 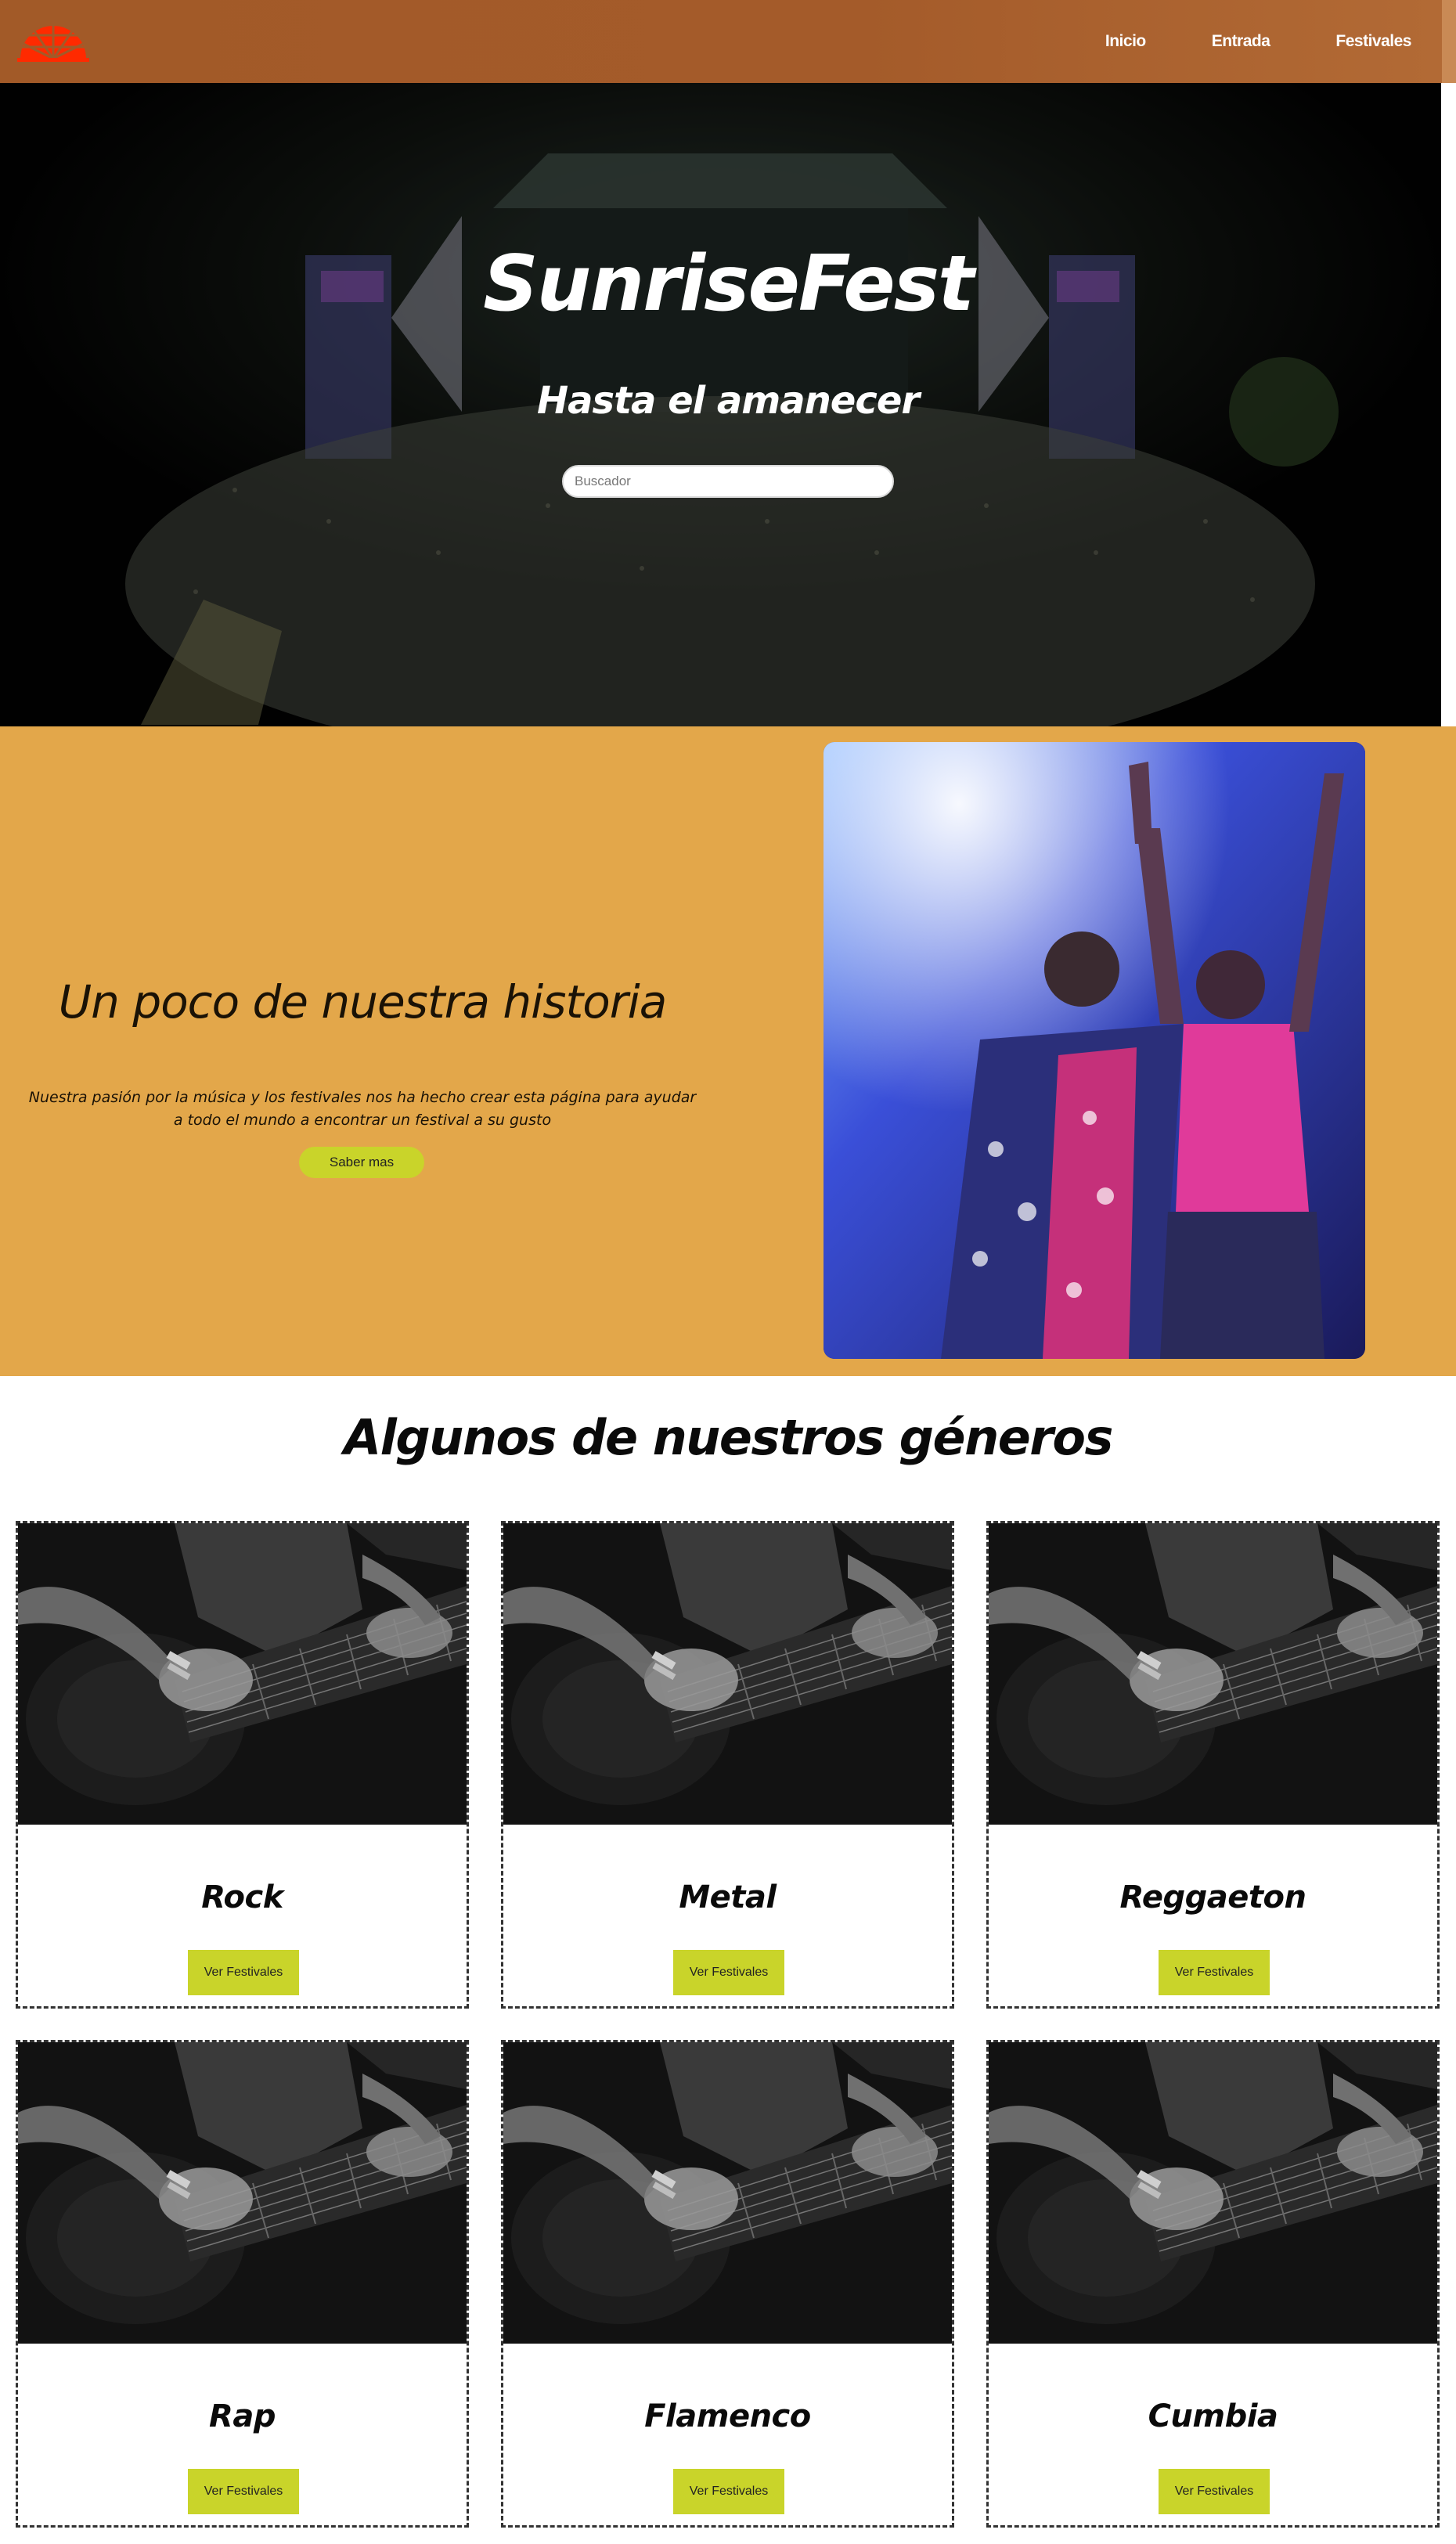 What do you see at coordinates (361, 1162) in the screenshot?
I see `saber-mas-button: Saber mas` at bounding box center [361, 1162].